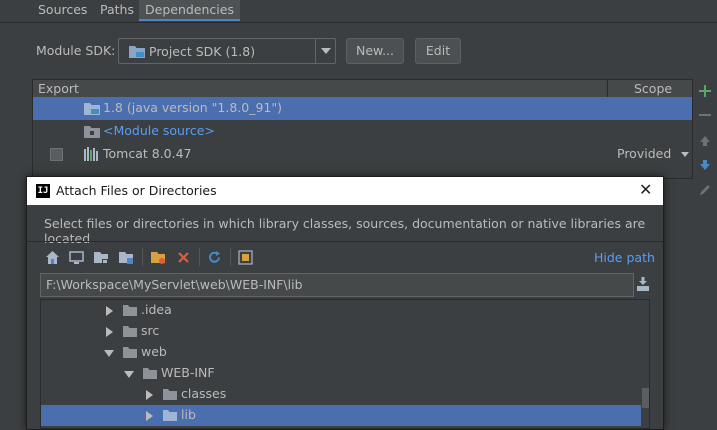 Image resolution: width=717 pixels, height=430 pixels. Describe the element at coordinates (189, 10) in the screenshot. I see `tab-dependencies: Dependencies` at that location.